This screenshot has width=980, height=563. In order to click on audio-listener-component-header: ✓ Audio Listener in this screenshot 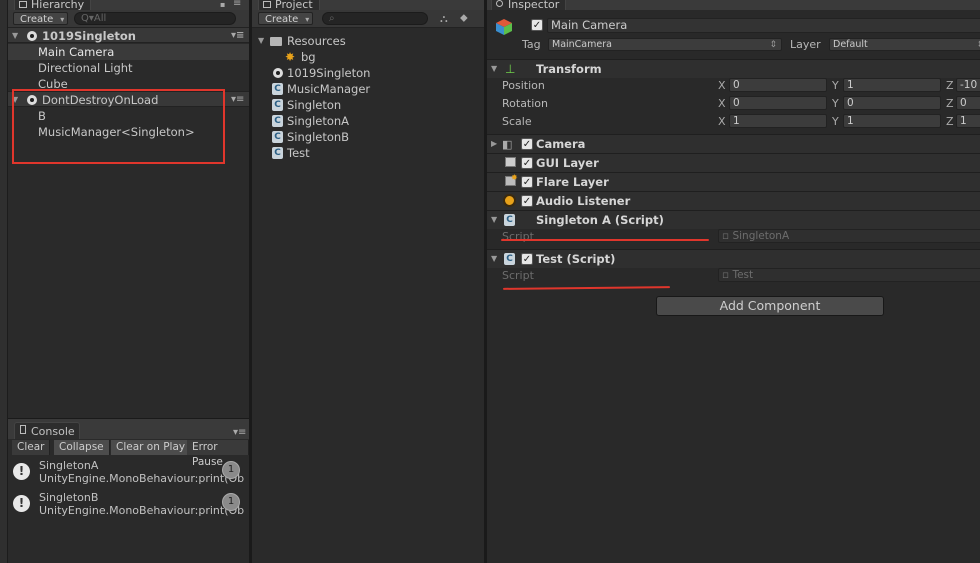, I will do `click(733, 200)`.